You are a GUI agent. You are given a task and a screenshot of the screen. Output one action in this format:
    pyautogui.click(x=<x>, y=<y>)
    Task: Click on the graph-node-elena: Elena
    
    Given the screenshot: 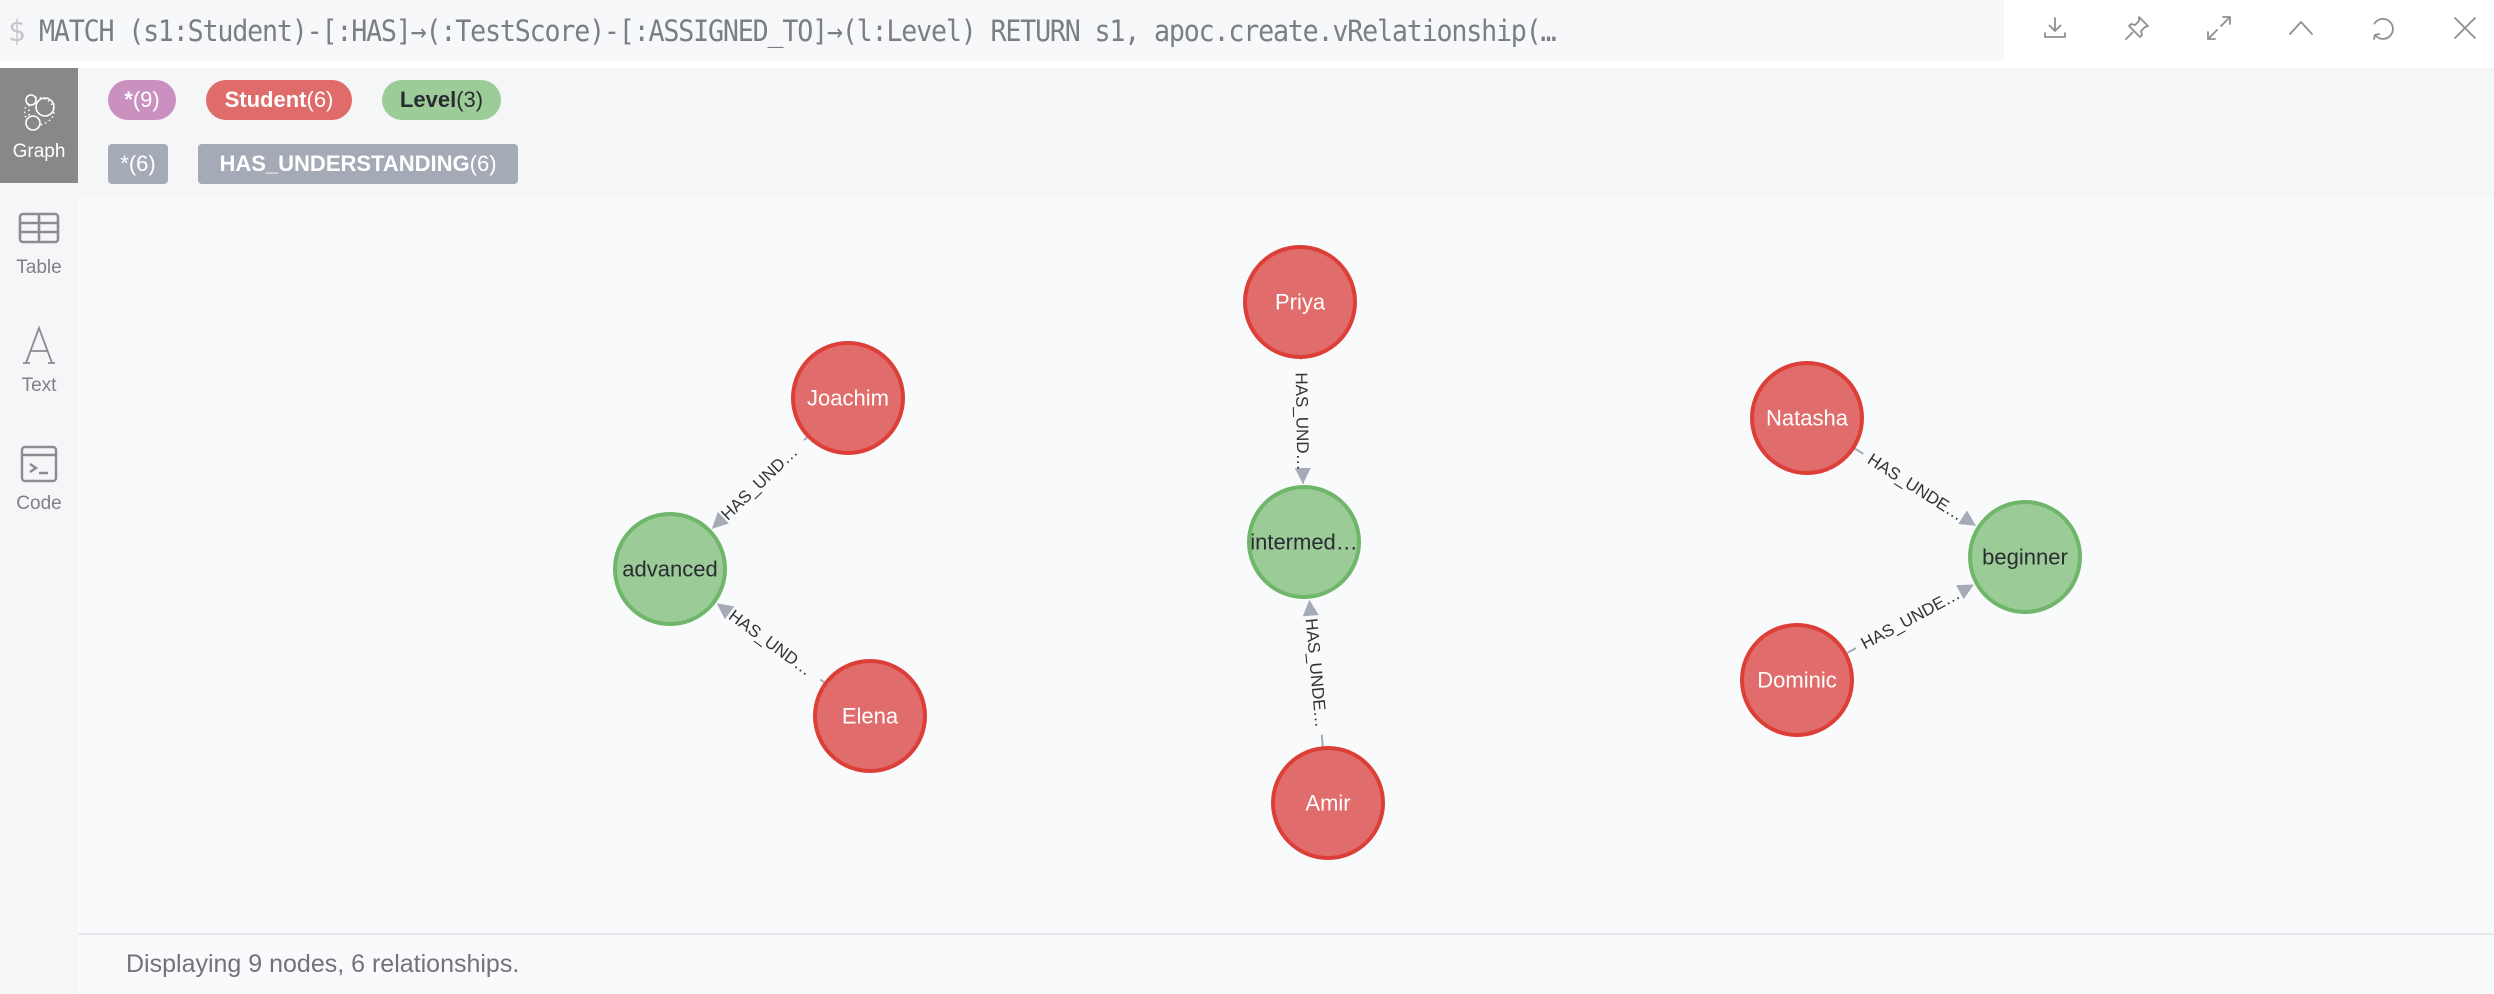 What is the action you would take?
    pyautogui.click(x=870, y=716)
    